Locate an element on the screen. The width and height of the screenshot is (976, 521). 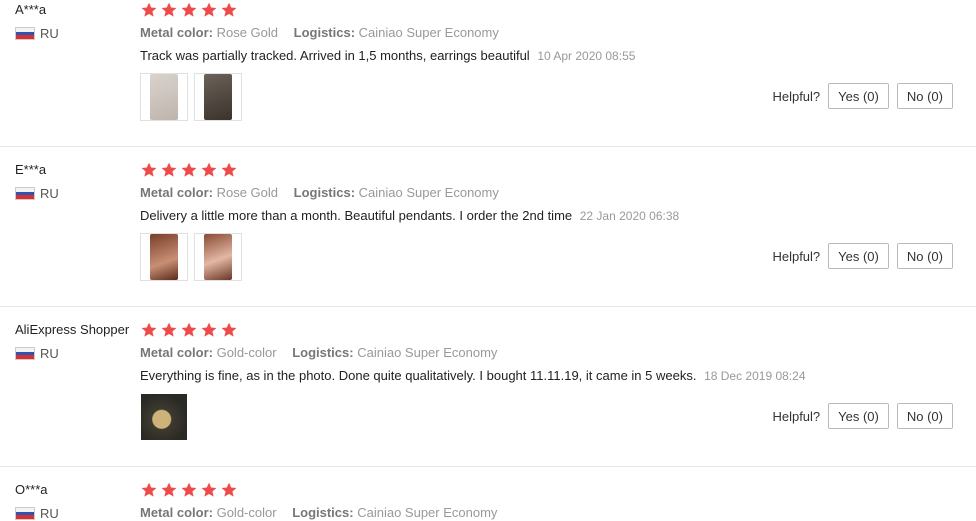
reviewer-name: A***a is located at coordinates (31, 9).